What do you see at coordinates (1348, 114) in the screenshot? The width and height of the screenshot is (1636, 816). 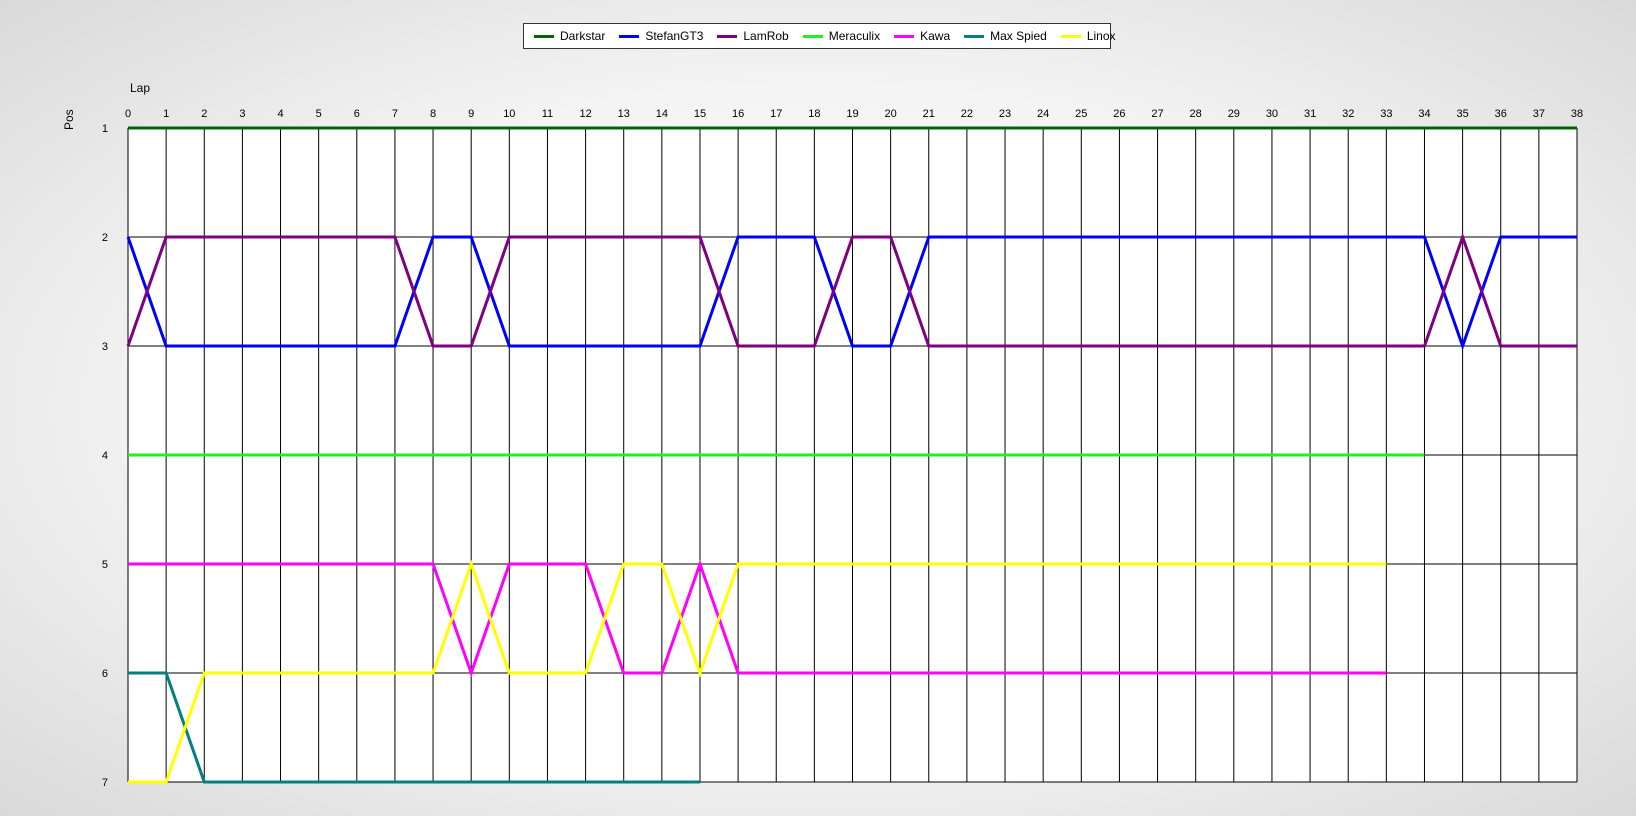 I see `x-tick-label: 32` at bounding box center [1348, 114].